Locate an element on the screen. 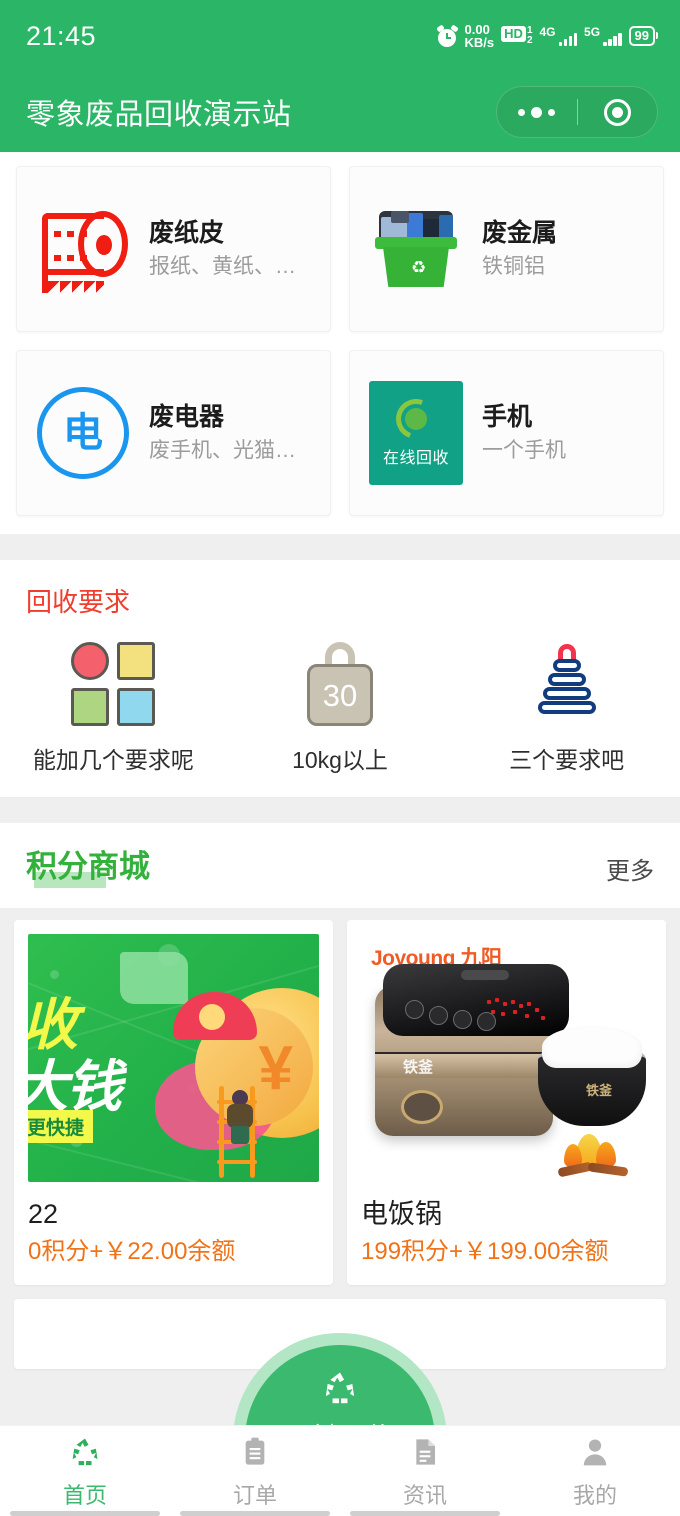 This screenshot has width=680, height=1516. color-blocks-icon is located at coordinates (113, 684).